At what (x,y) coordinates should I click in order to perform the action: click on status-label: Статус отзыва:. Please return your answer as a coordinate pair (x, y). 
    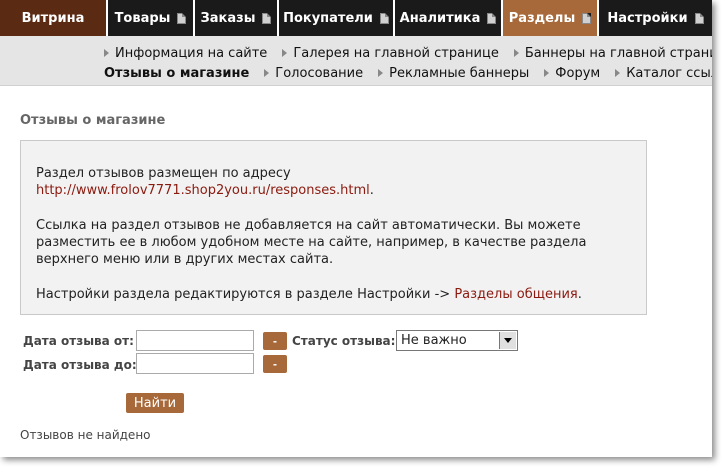
    Looking at the image, I should click on (344, 341).